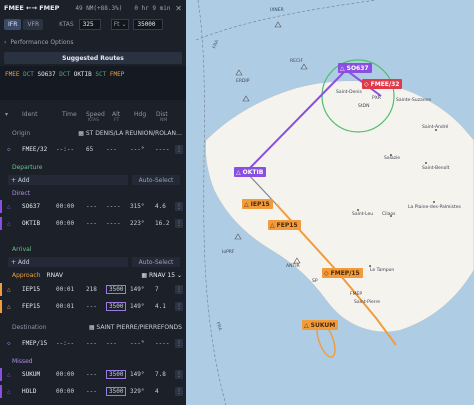  Describe the element at coordinates (93, 306) in the screenshot. I see `leg-row: △ FEP15 00:01 --- 3500 149° 4.1 ⋮` at that location.